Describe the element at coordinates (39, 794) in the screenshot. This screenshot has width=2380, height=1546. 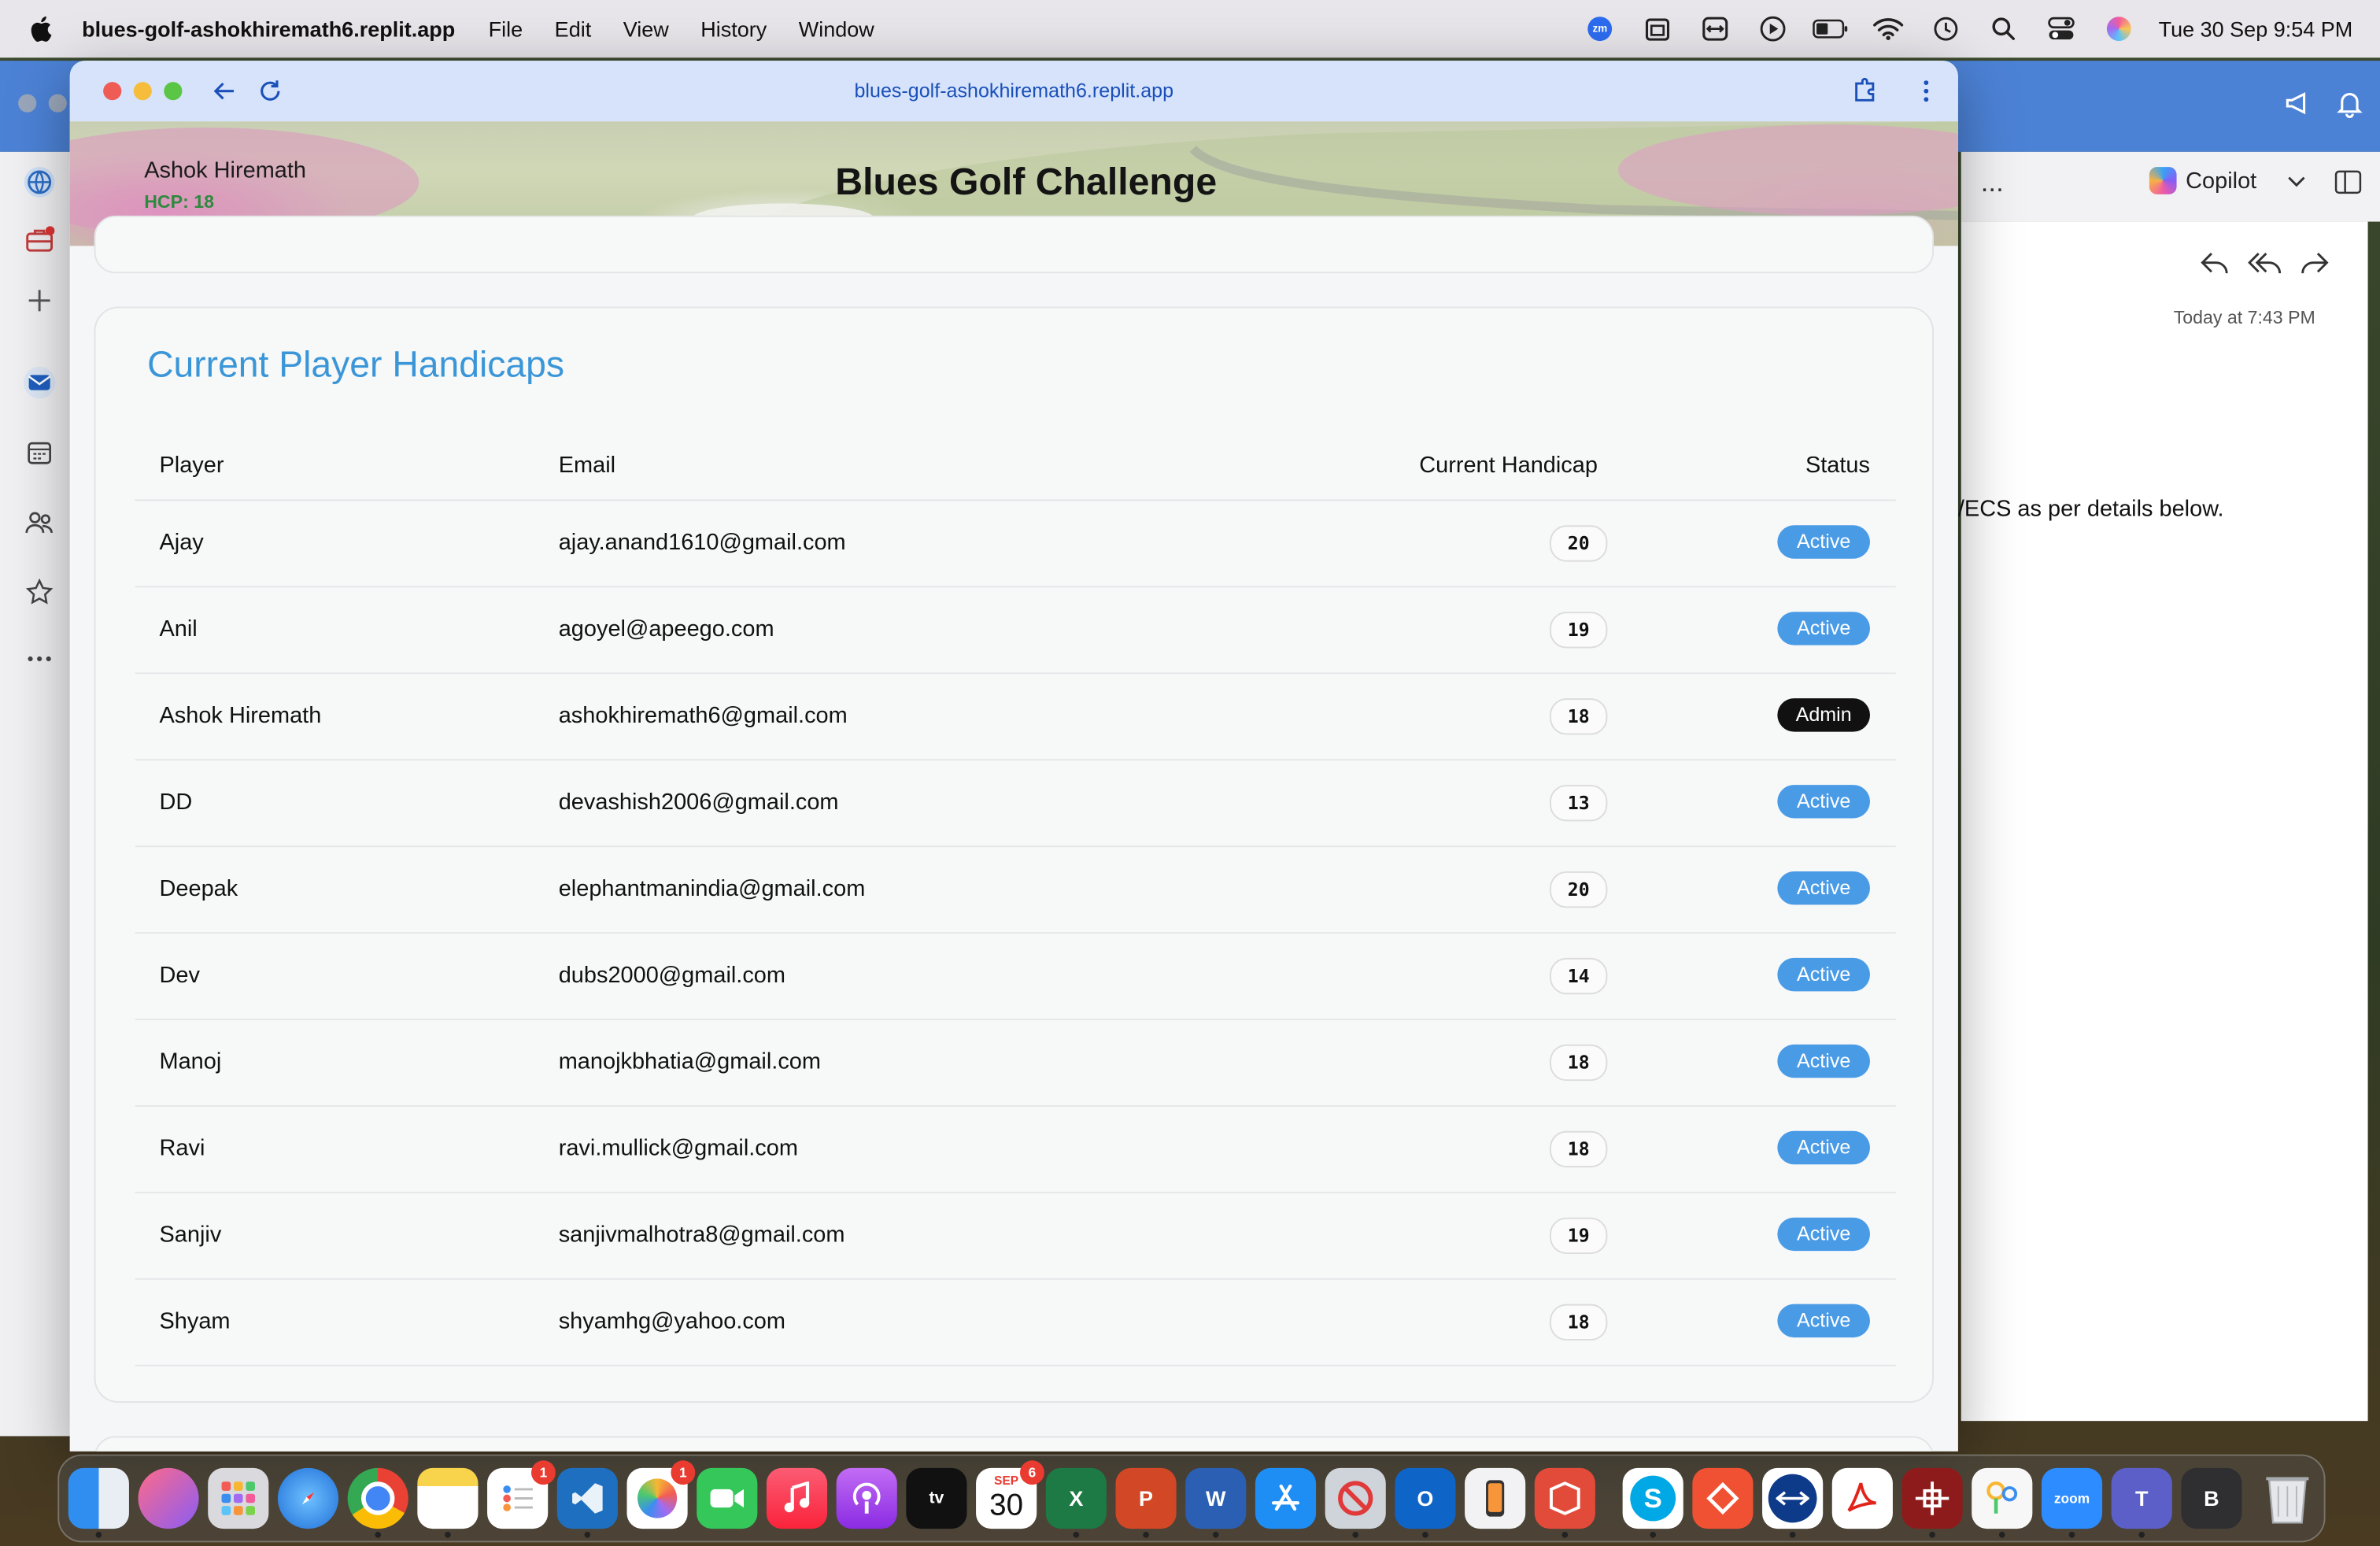
I see `outlook-sidebar` at that location.